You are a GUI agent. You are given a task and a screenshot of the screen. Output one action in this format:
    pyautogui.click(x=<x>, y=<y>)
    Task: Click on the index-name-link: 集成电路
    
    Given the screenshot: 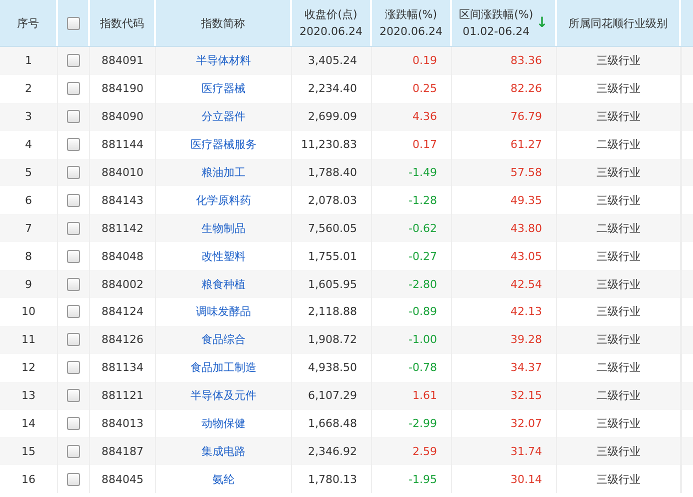 What is the action you would take?
    pyautogui.click(x=224, y=451)
    